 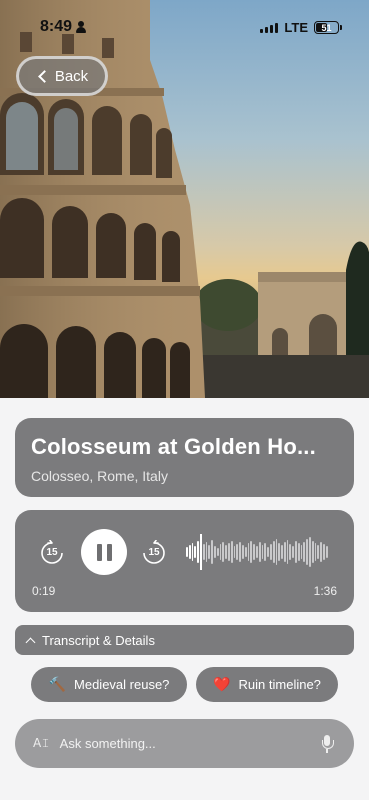 I want to click on suggestion-chip-medieval-reuse: 🔨 Medieval reuse?, so click(x=109, y=684).